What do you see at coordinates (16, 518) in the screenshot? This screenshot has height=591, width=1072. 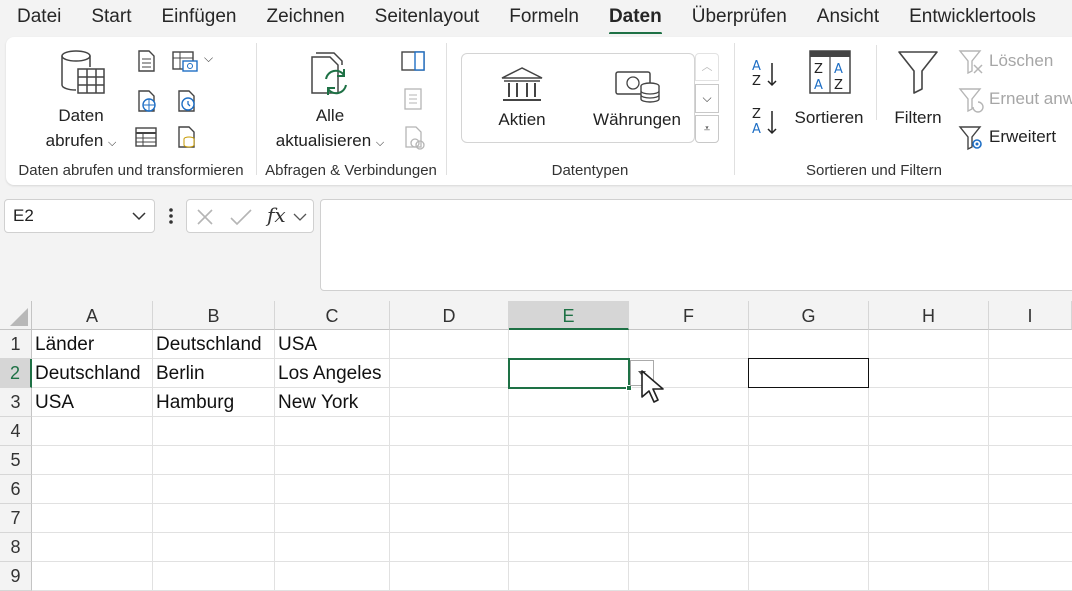 I see `row-header-7: 7` at bounding box center [16, 518].